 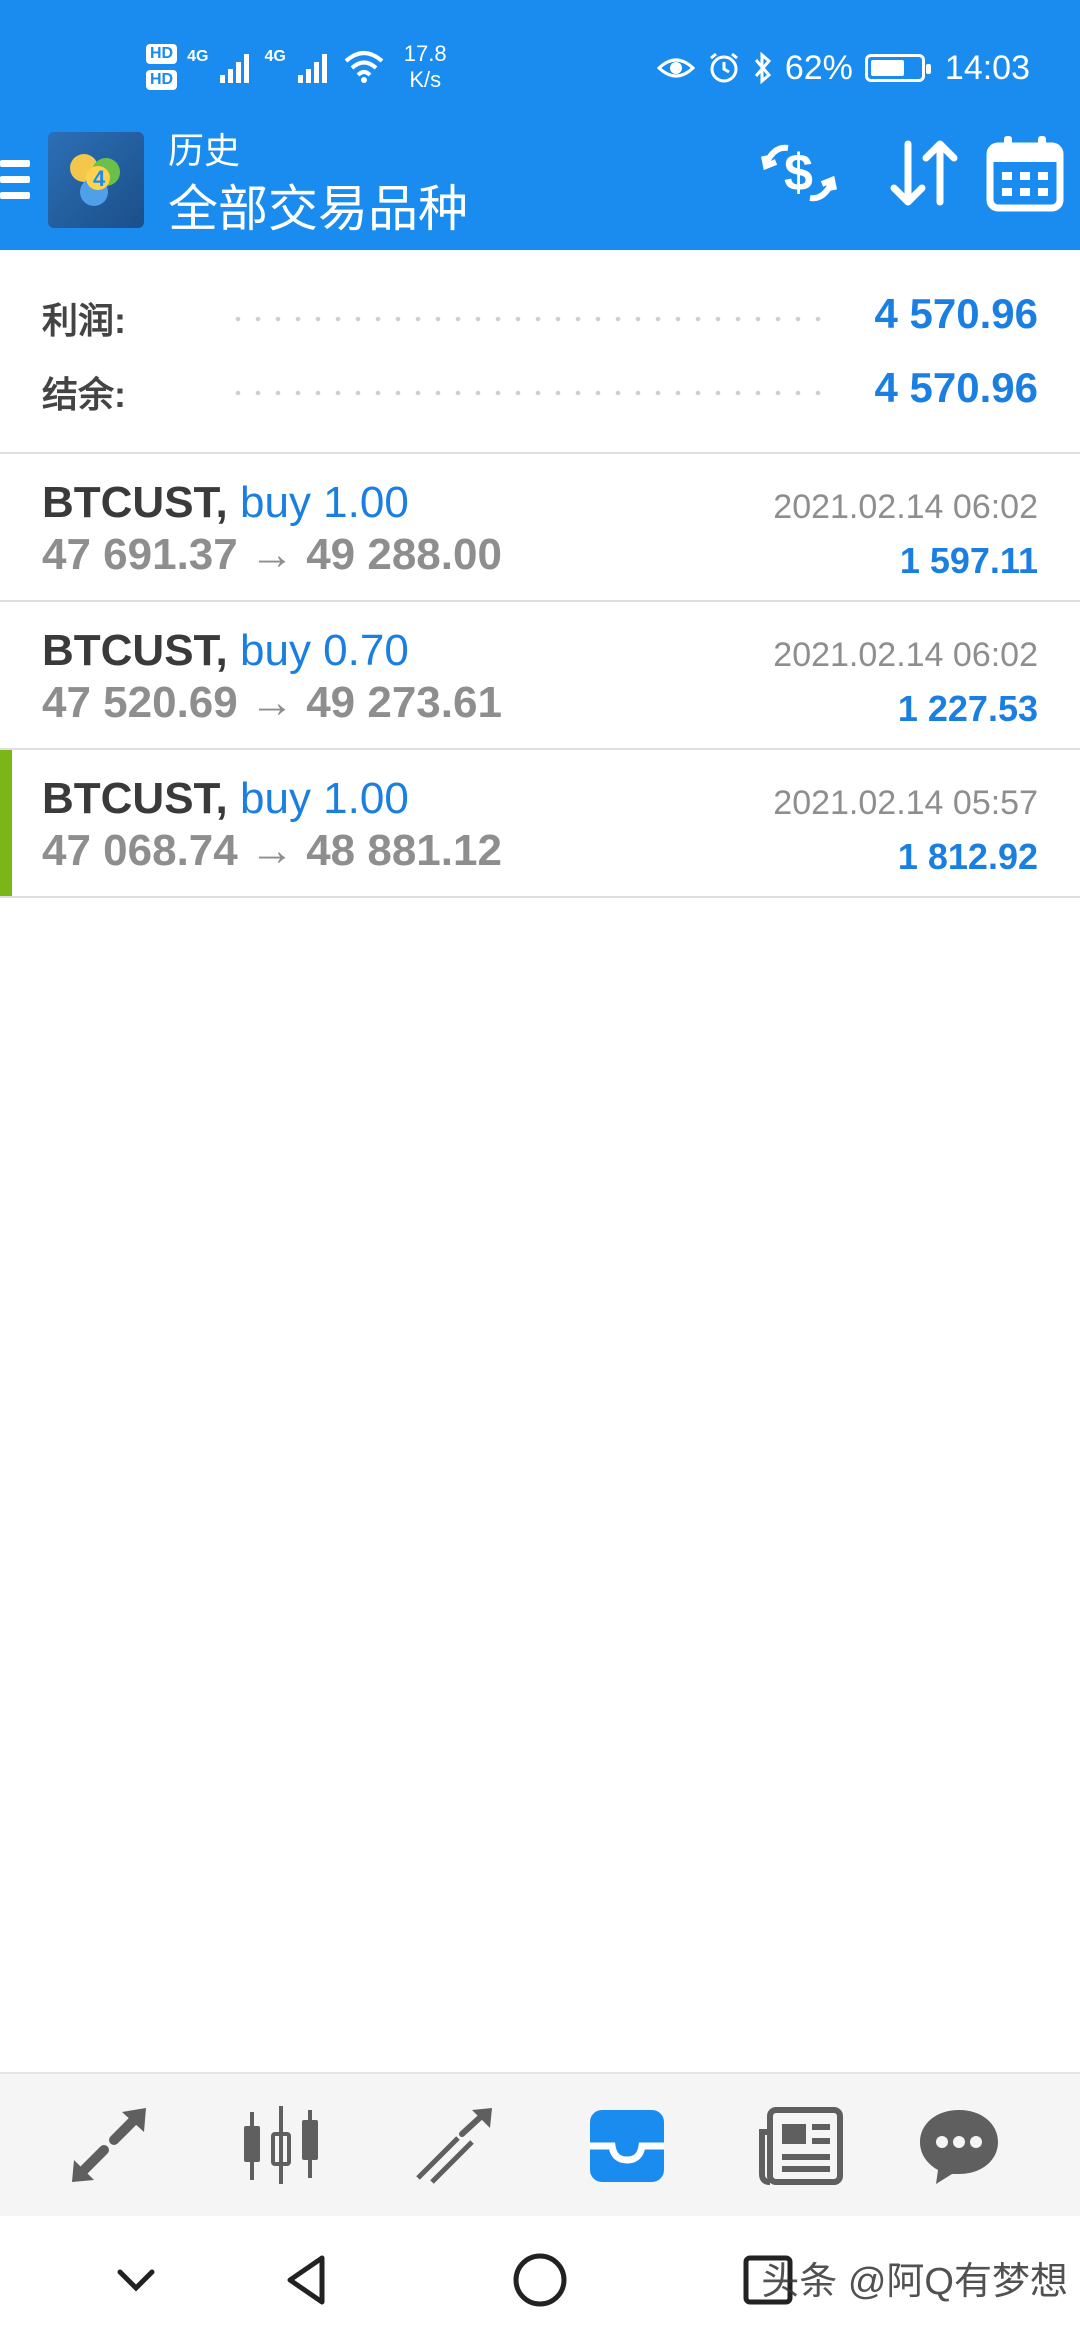 What do you see at coordinates (956, 387) in the screenshot?
I see `balance-value: 4 570.96` at bounding box center [956, 387].